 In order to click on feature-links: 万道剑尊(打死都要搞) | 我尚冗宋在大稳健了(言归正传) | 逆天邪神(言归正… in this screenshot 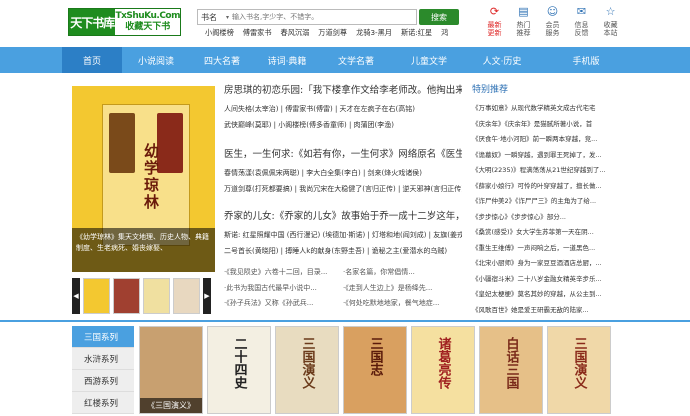, I will do `click(343, 189)`.